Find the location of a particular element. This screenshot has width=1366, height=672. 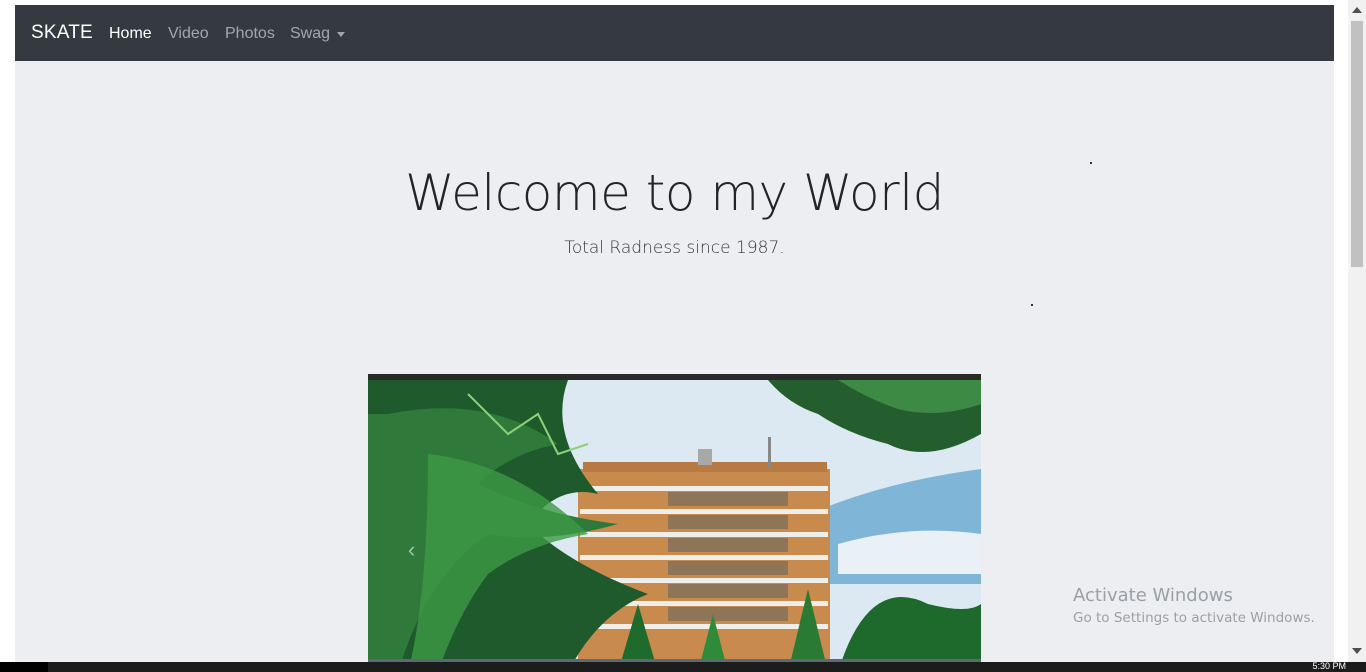

start-button is located at coordinates (24, 667).